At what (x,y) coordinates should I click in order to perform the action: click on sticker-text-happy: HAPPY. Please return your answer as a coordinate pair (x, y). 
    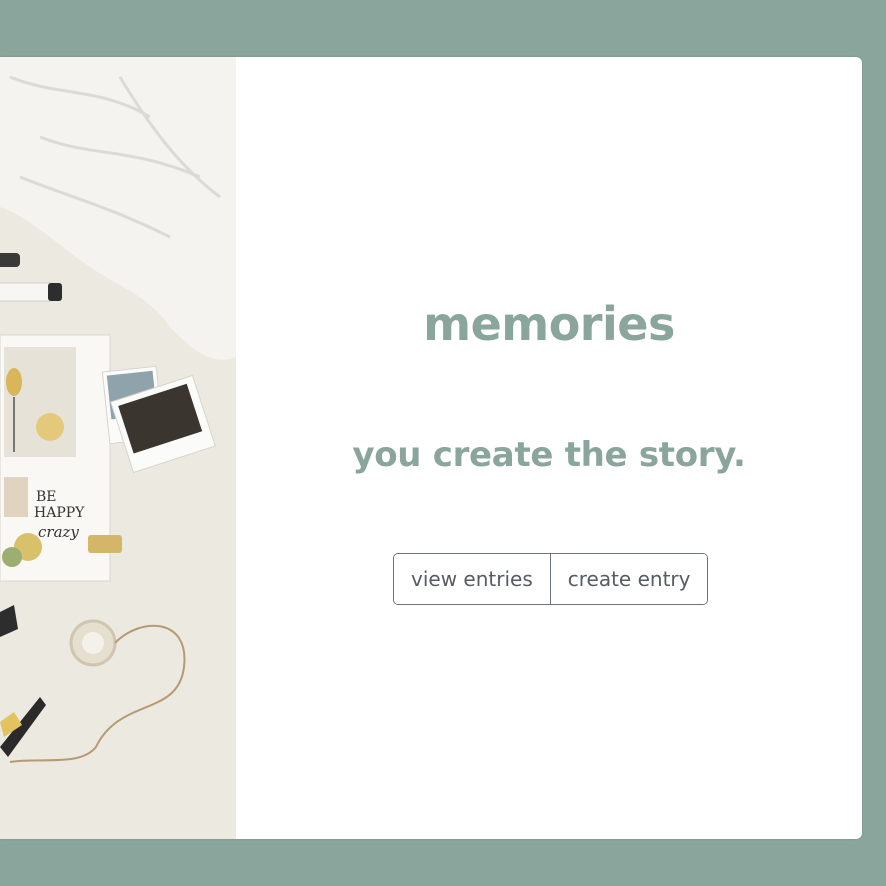
    Looking at the image, I should click on (59, 513).